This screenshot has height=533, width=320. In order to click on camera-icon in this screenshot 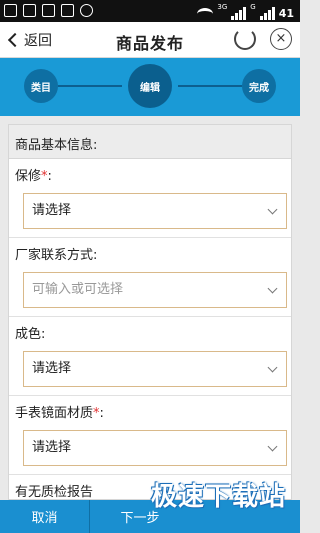, I will do `click(48, 10)`.